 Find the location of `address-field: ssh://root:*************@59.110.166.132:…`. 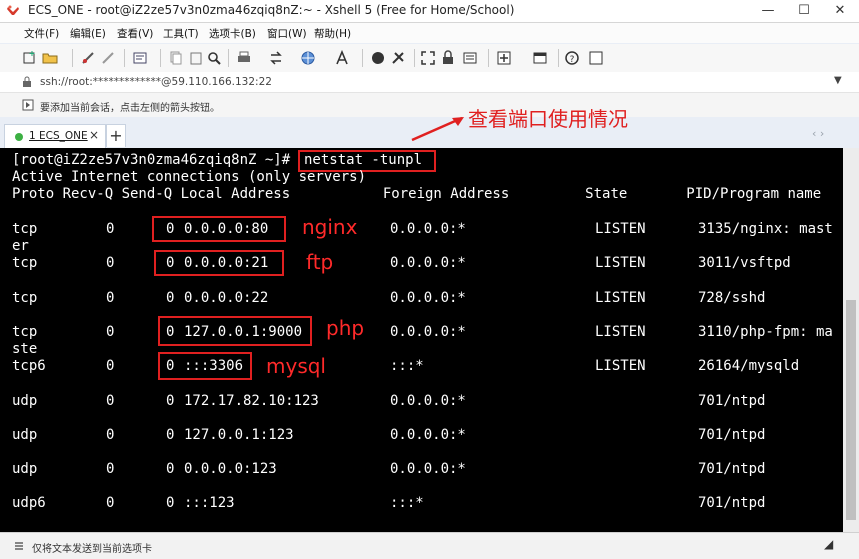

address-field: ssh://root:*************@59.110.166.132:… is located at coordinates (156, 82).